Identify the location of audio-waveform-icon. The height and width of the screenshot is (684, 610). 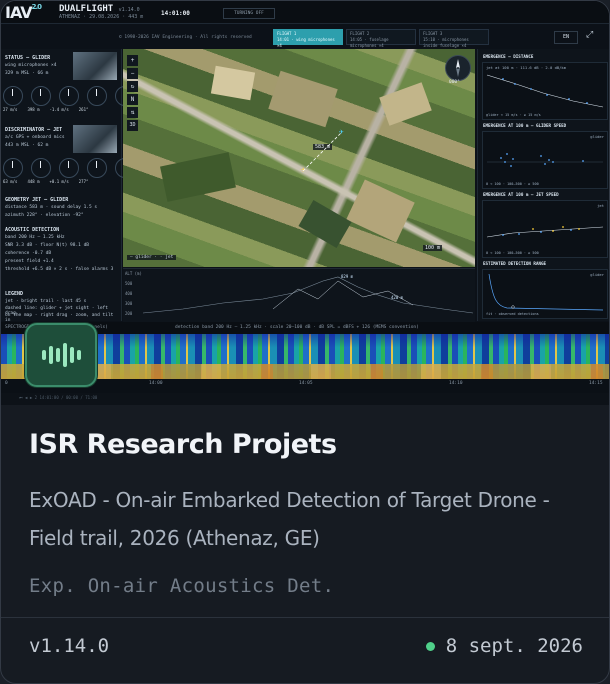
(61, 355).